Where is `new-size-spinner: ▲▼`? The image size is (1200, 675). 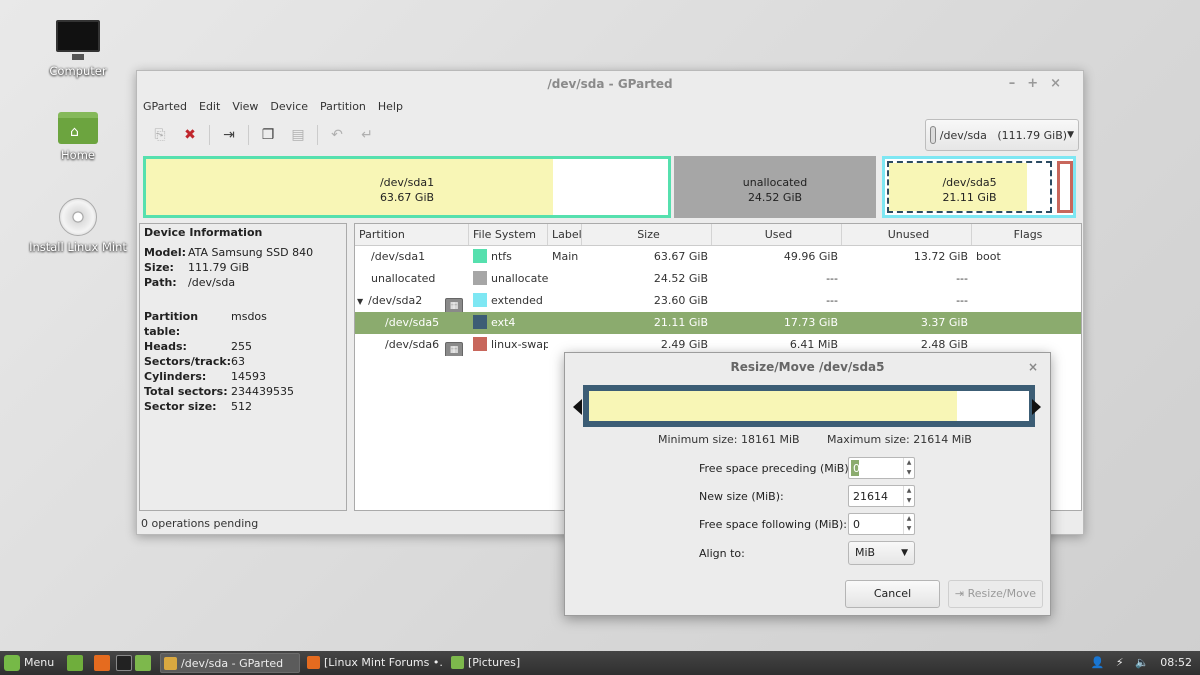
new-size-spinner: ▲▼ is located at coordinates (881, 496).